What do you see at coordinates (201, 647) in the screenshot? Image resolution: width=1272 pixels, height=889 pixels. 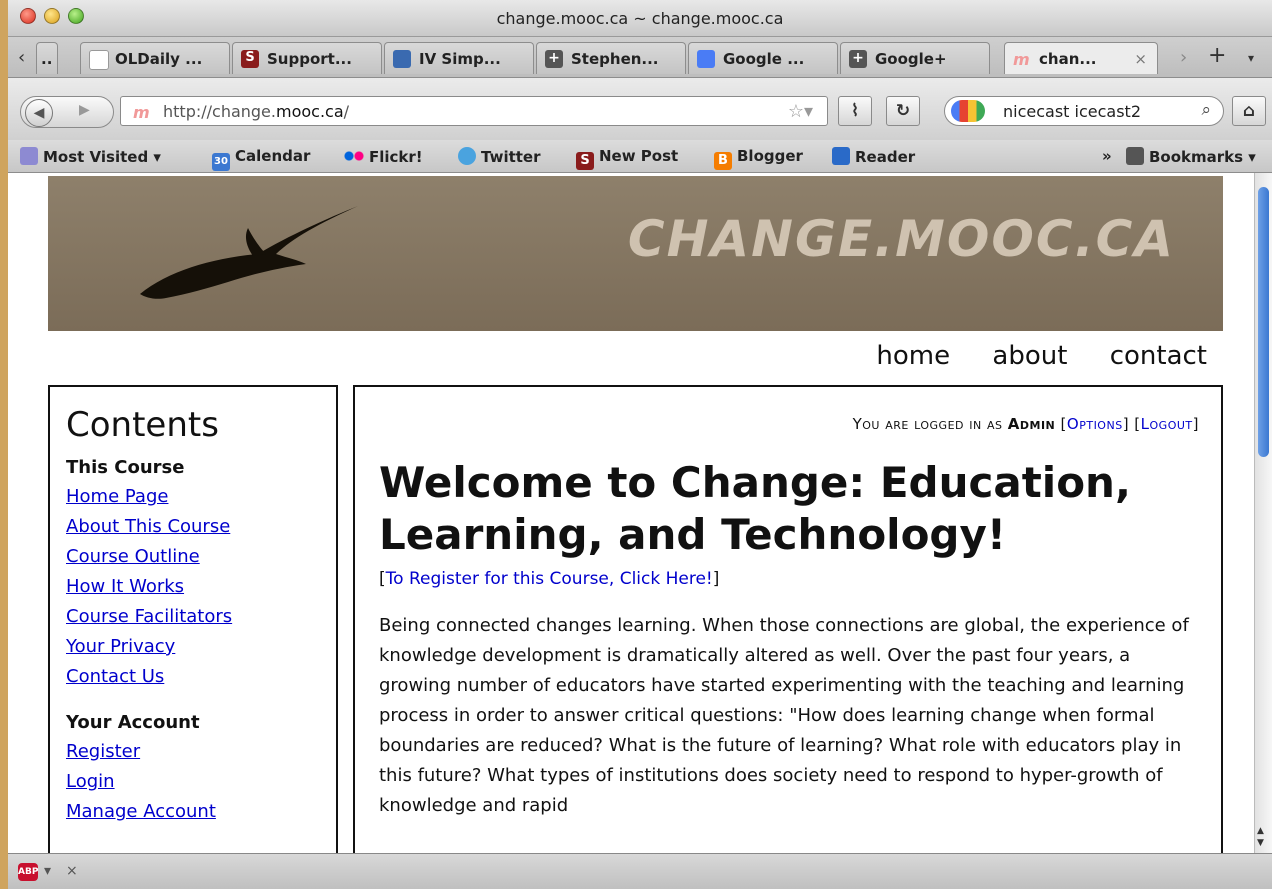 I see `link-your-privacy: Your Privacy` at bounding box center [201, 647].